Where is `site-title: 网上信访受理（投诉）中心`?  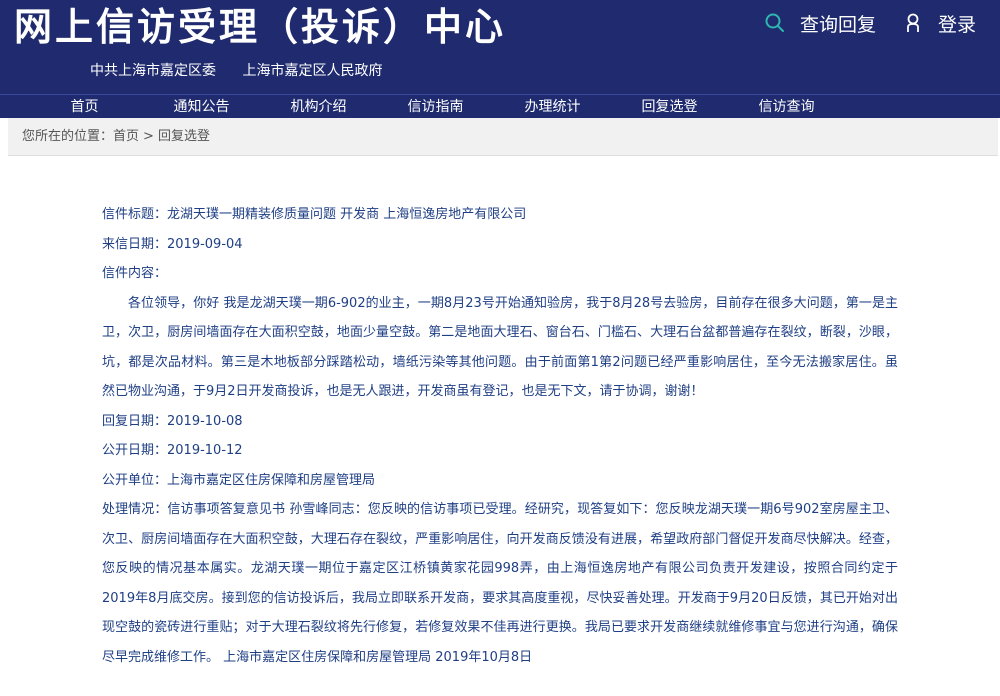
site-title: 网上信访受理（投诉）中心 is located at coordinates (260, 27).